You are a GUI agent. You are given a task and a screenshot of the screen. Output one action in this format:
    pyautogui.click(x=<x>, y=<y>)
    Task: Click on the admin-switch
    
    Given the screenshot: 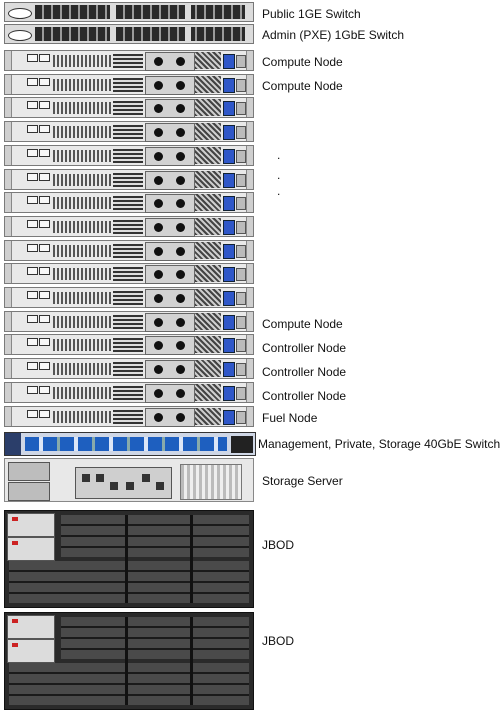 What is the action you would take?
    pyautogui.click(x=129, y=34)
    